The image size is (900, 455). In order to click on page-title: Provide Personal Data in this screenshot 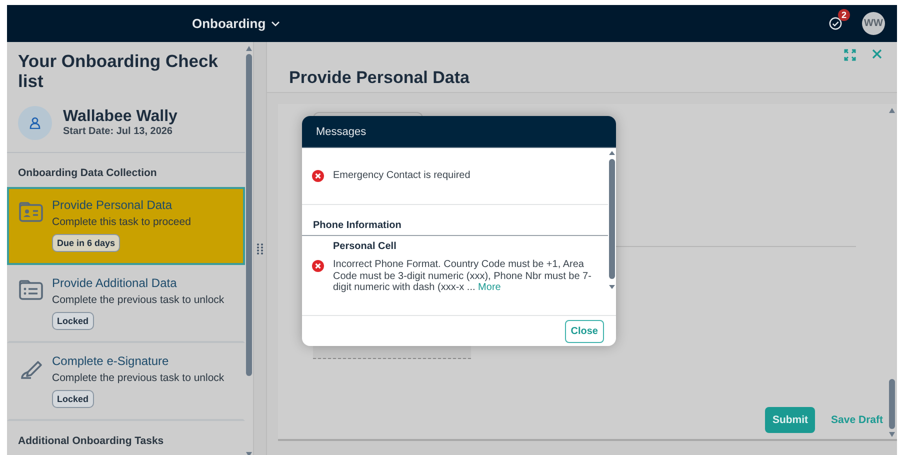, I will do `click(379, 78)`.